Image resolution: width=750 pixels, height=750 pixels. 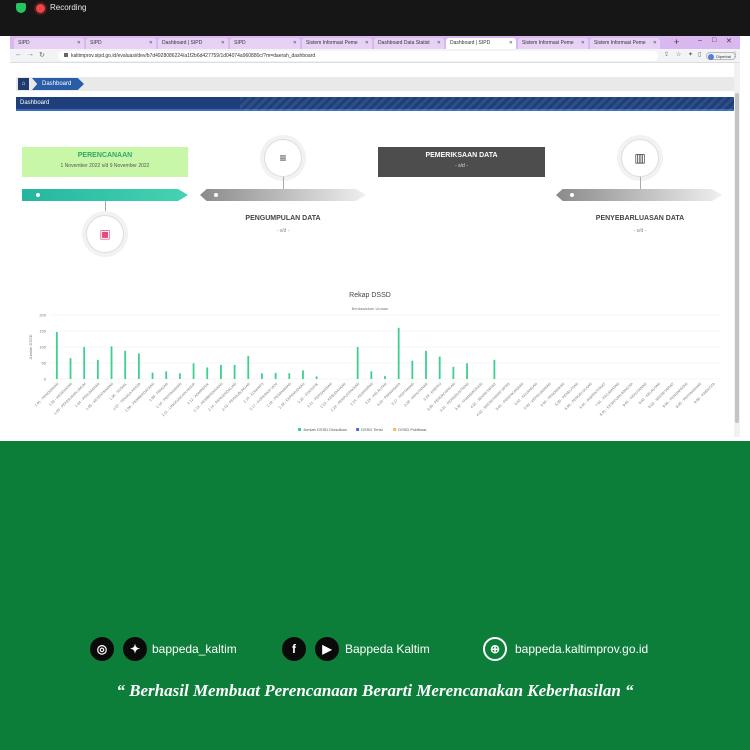 What do you see at coordinates (711, 57) in the screenshot?
I see `avatar` at bounding box center [711, 57].